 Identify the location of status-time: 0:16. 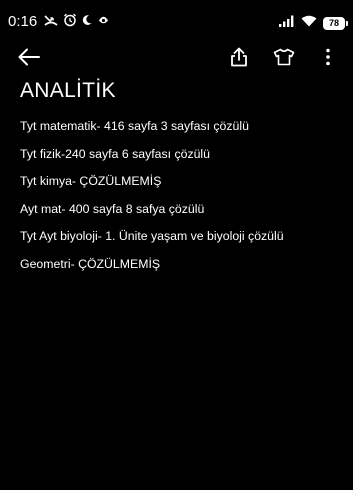
(23, 21).